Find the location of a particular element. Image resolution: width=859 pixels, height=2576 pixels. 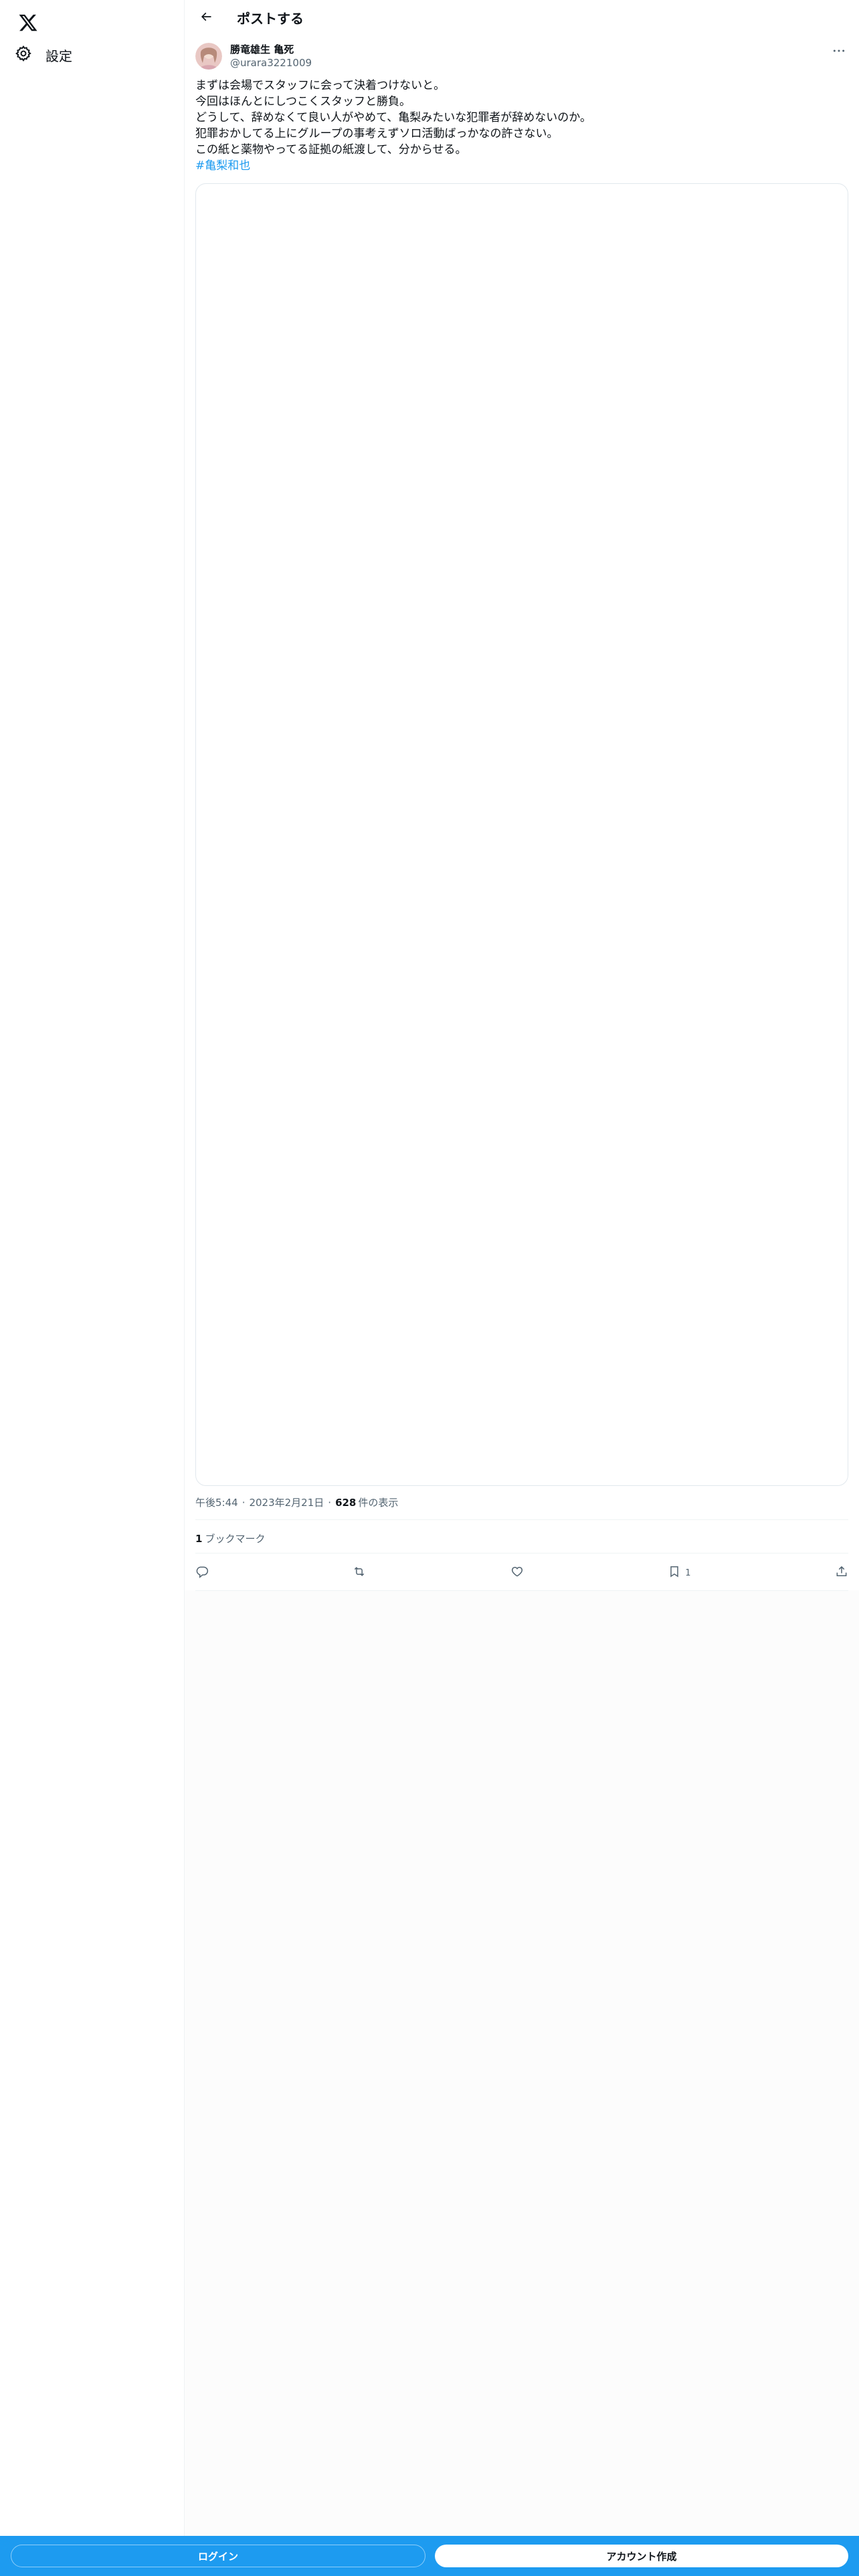

share-button is located at coordinates (841, 1573).